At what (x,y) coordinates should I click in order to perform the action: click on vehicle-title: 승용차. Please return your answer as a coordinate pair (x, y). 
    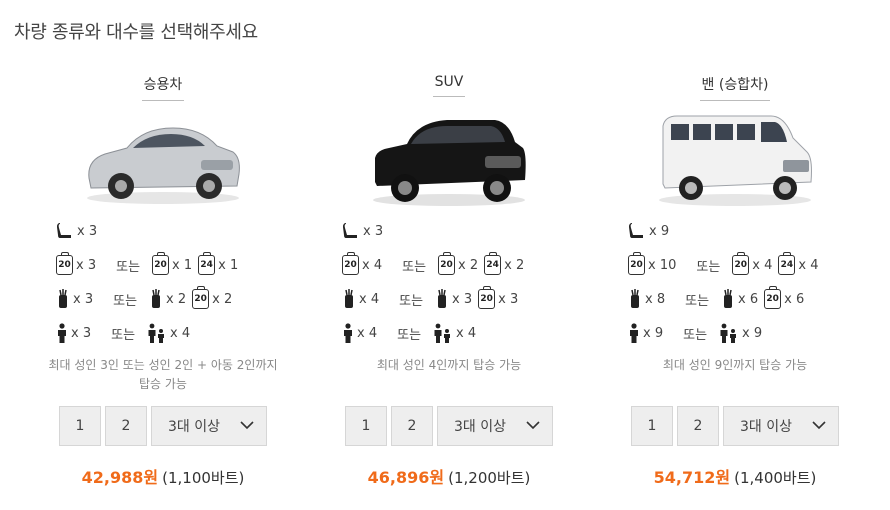
    Looking at the image, I should click on (163, 85).